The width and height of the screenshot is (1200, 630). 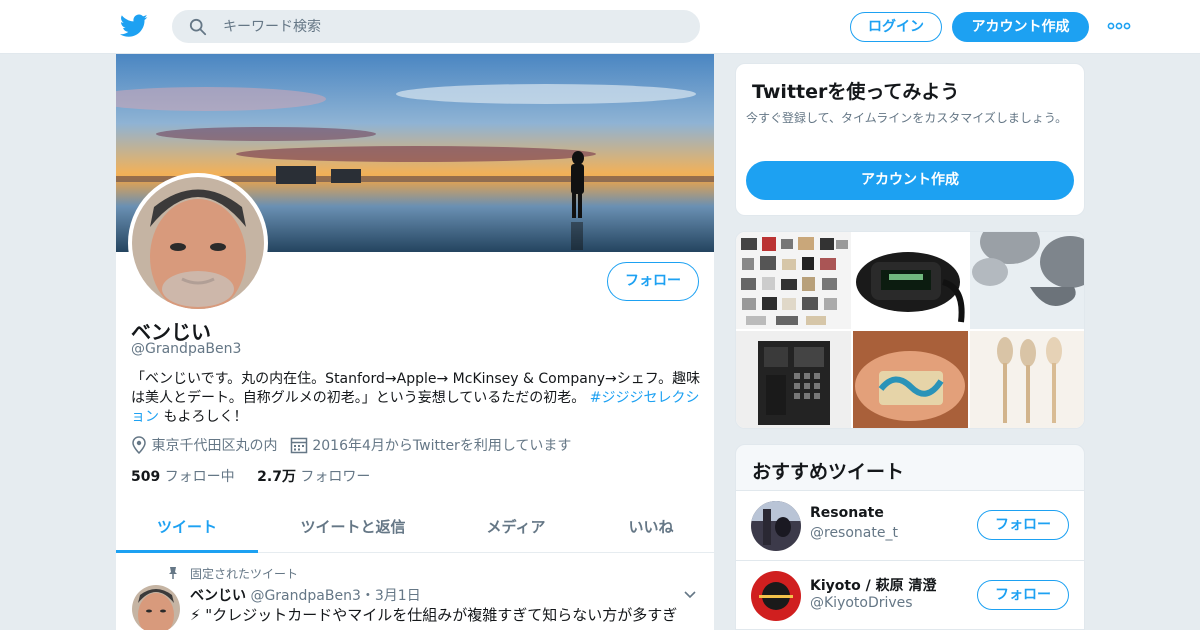 I want to click on tweet-author: ベンじい @GrandpaBen3・3月1日, so click(x=305, y=595).